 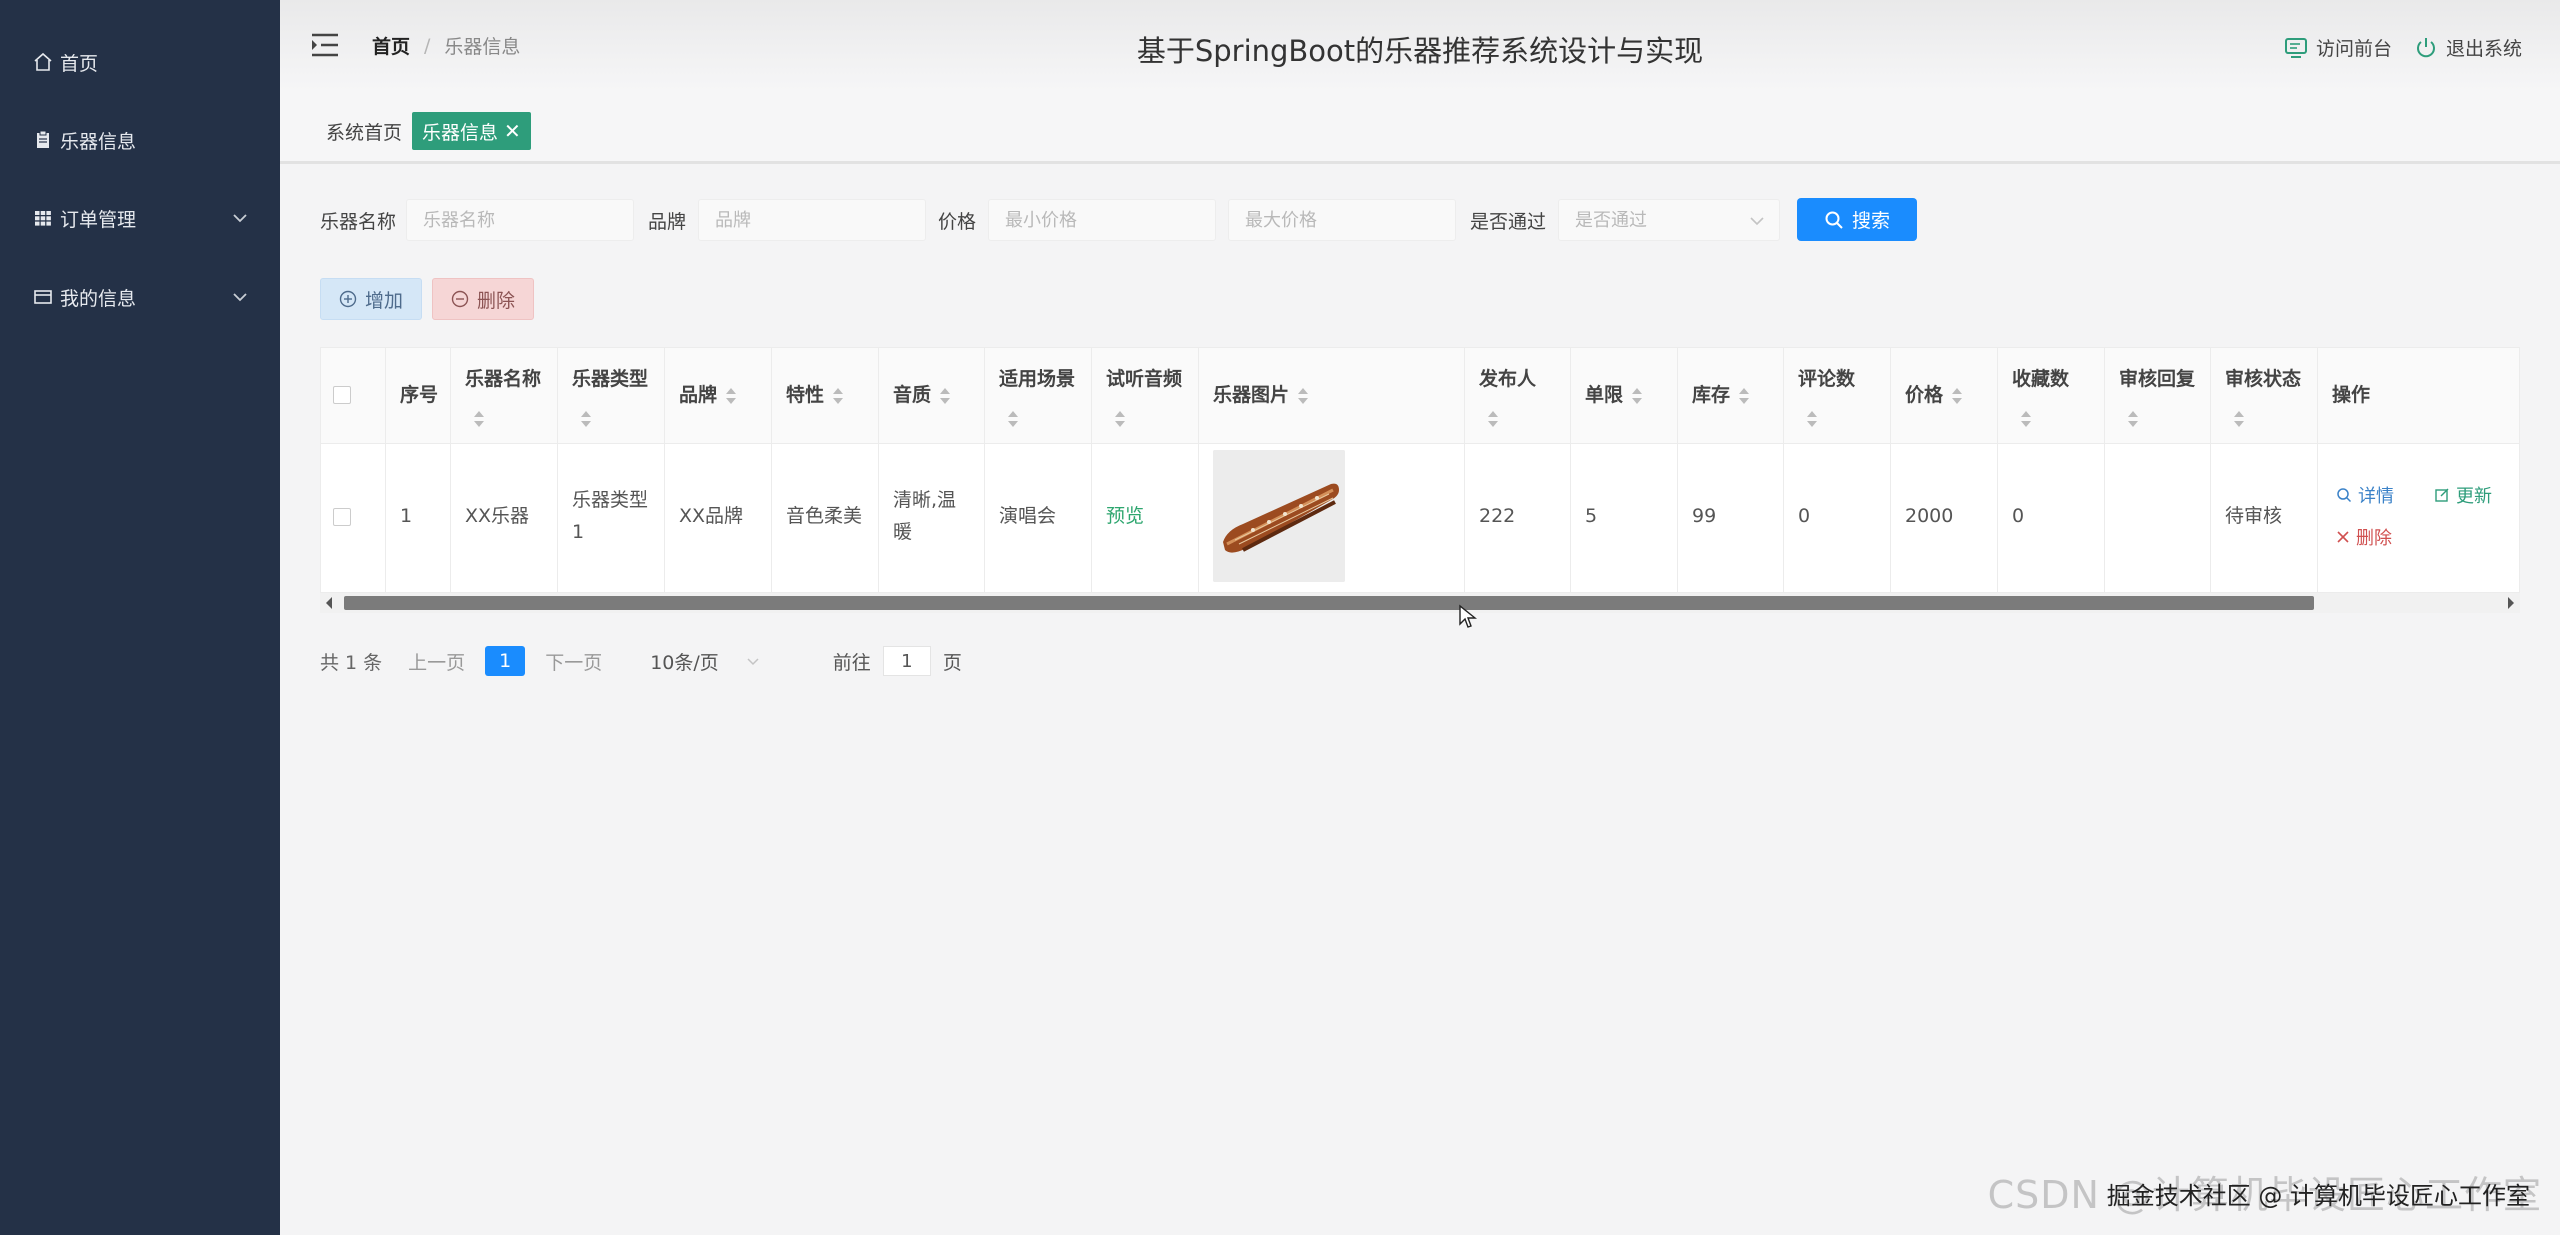 I want to click on th-scene: 适用场景, so click(x=1038, y=395).